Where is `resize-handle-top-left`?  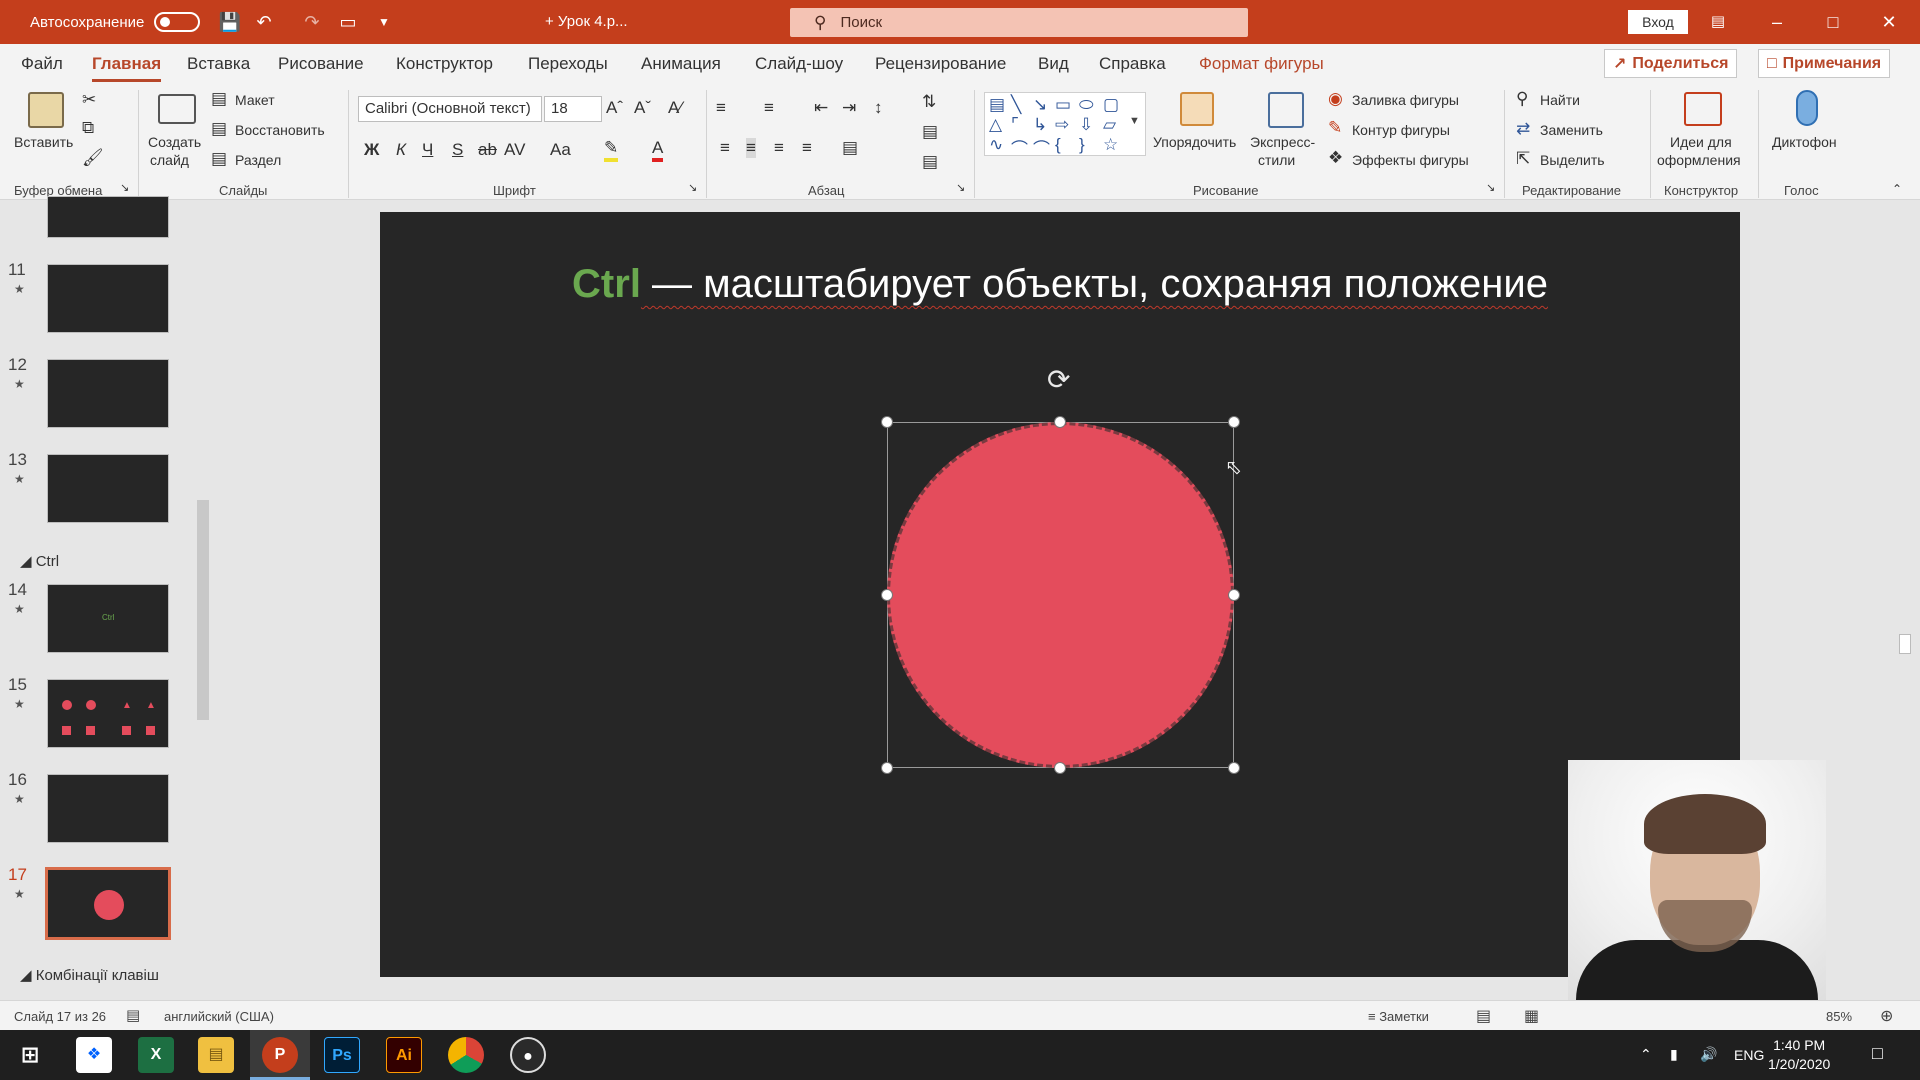
resize-handle-top-left is located at coordinates (887, 422).